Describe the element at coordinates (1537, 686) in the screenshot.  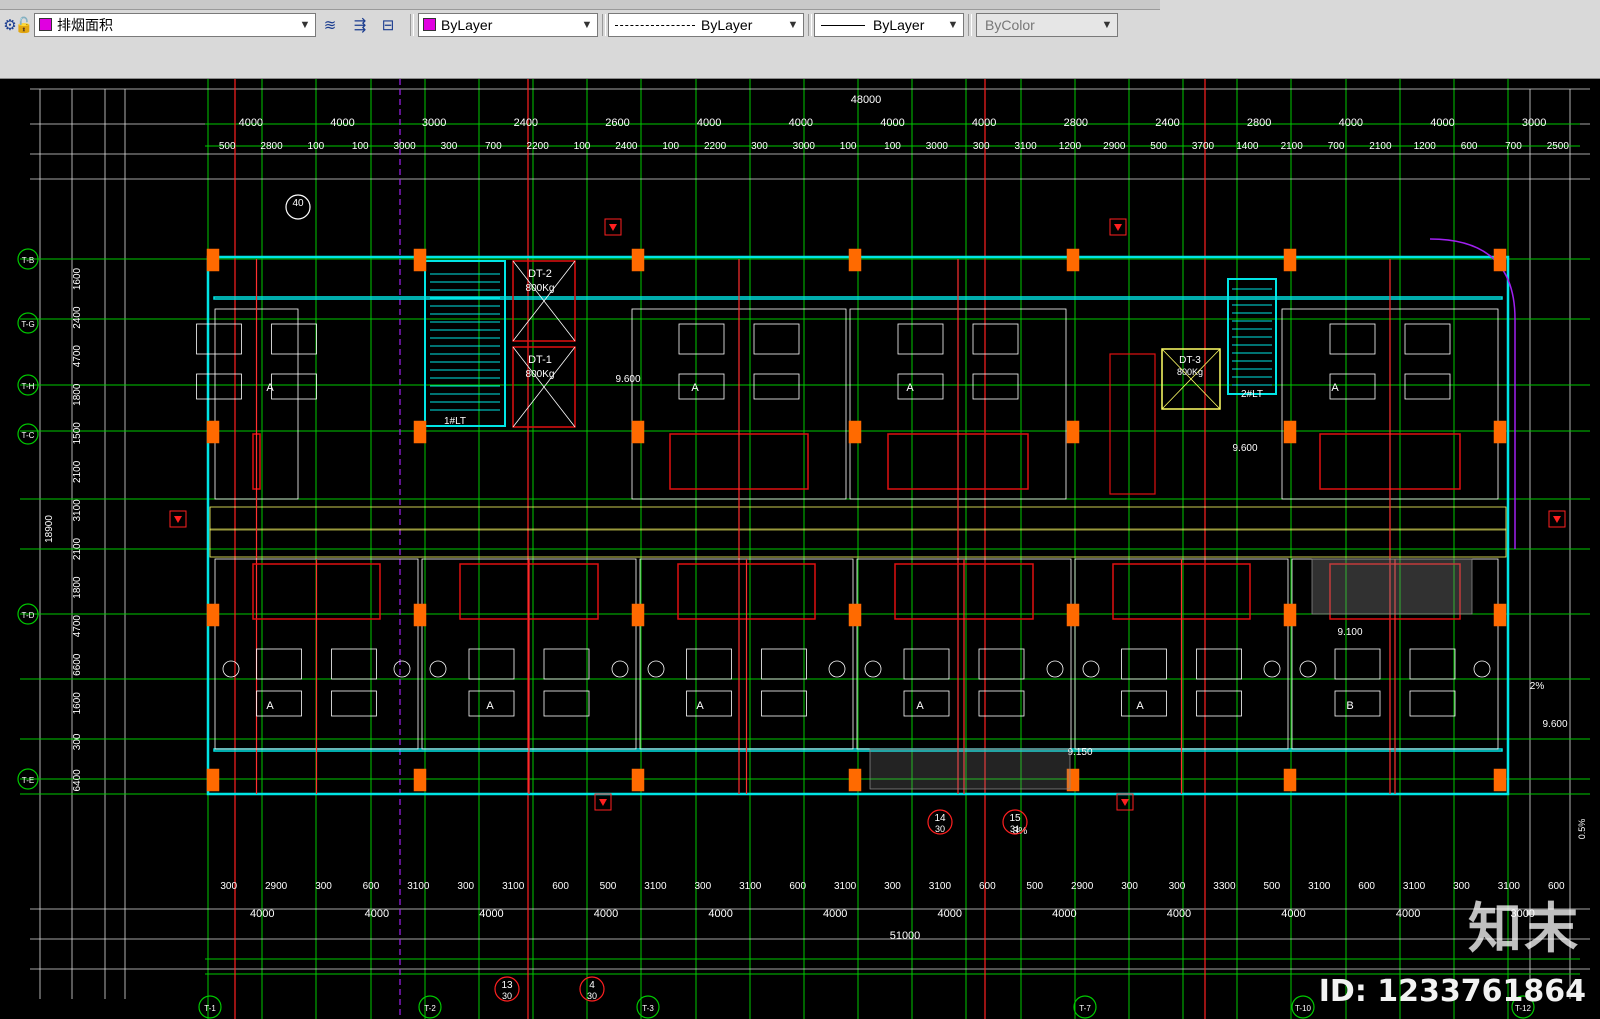
I see `slope-mark: 2%` at that location.